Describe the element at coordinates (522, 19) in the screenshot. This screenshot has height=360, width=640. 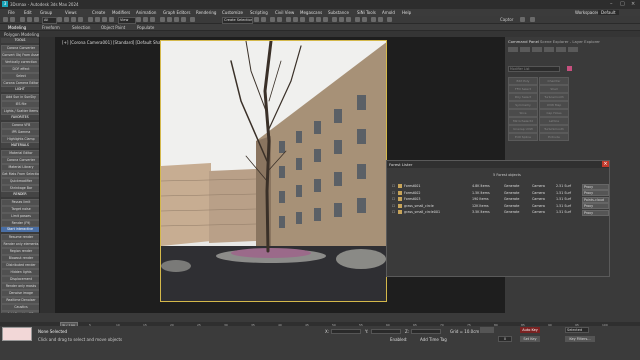
I see `help-search-icon` at that location.